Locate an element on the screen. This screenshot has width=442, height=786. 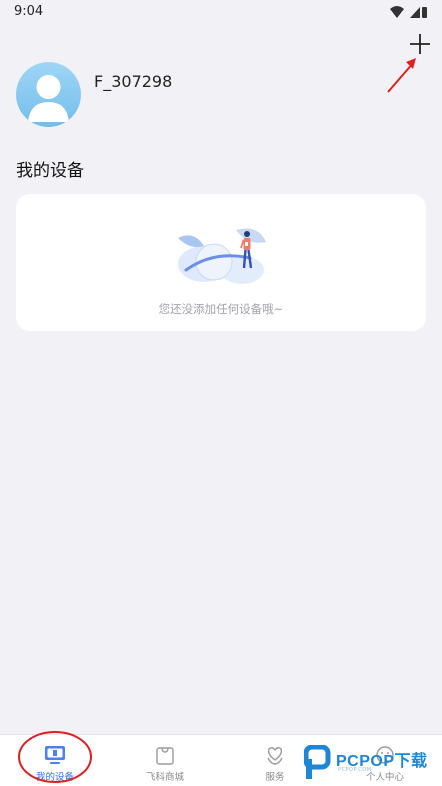
section-title: 我的设备 is located at coordinates (50, 171).